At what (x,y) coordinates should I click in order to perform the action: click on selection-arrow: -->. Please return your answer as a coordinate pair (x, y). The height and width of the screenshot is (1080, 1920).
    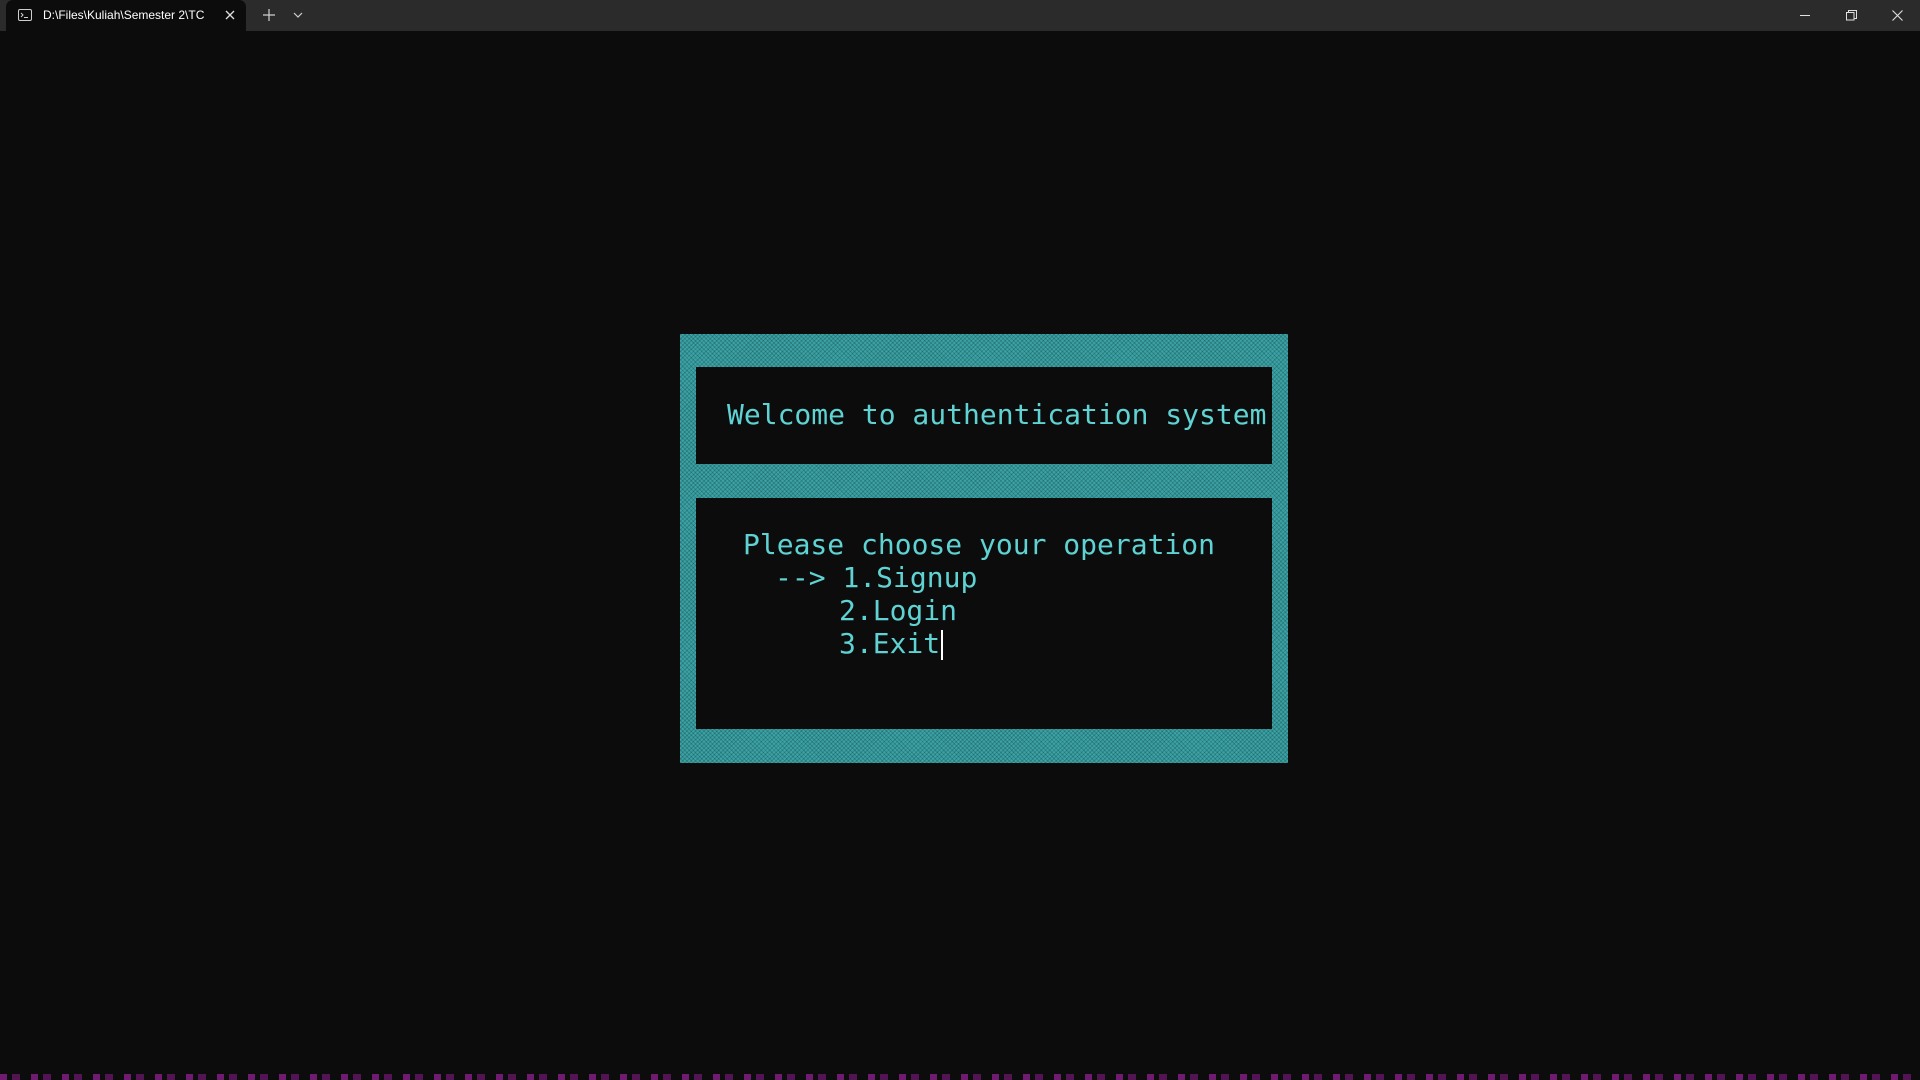
    Looking at the image, I should click on (800, 577).